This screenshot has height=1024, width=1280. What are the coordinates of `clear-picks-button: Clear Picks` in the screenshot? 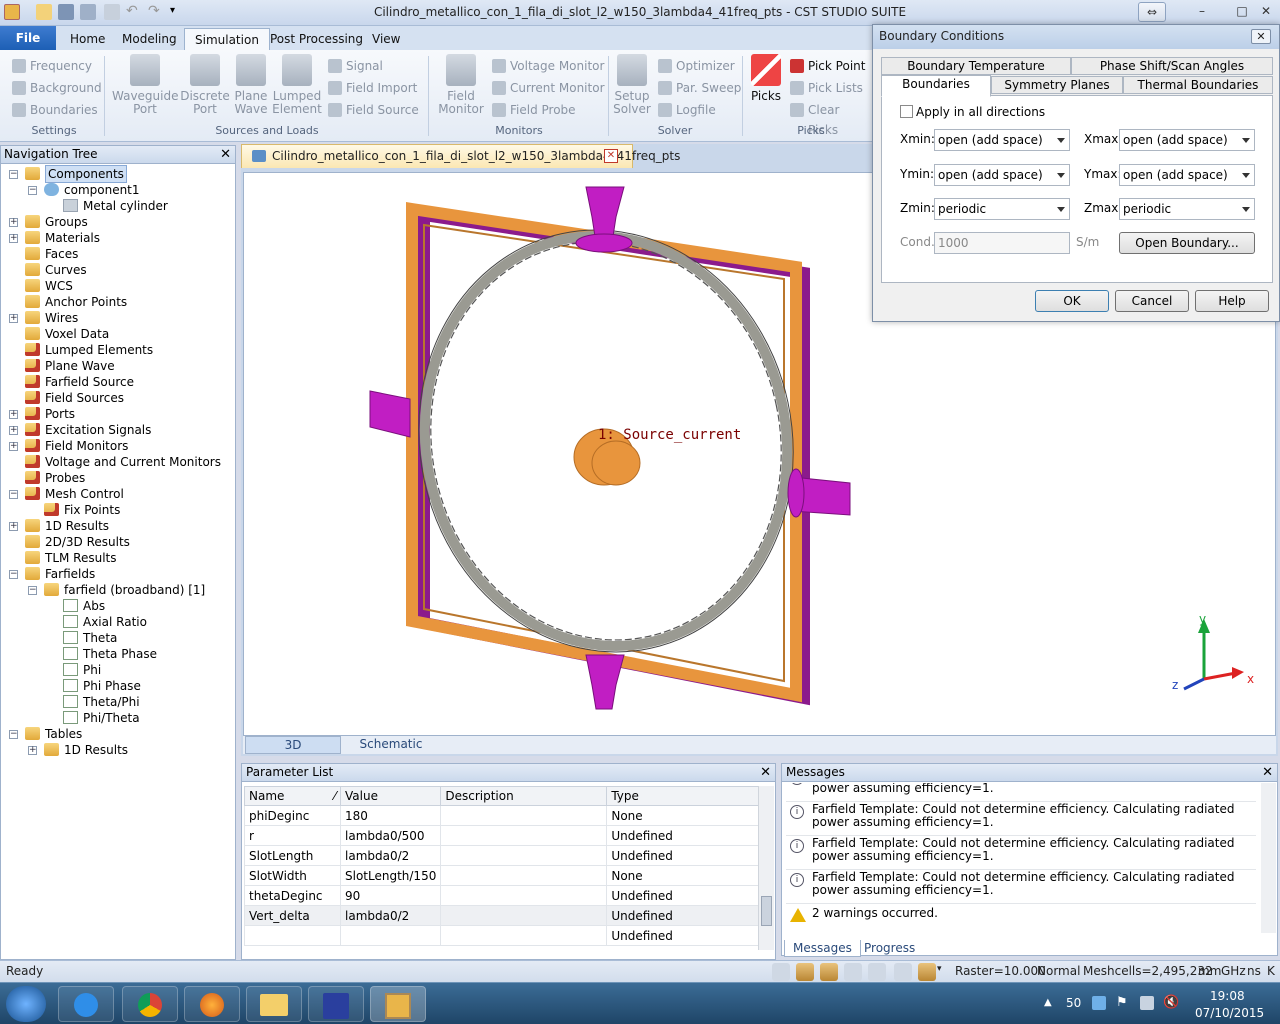 It's located at (830, 118).